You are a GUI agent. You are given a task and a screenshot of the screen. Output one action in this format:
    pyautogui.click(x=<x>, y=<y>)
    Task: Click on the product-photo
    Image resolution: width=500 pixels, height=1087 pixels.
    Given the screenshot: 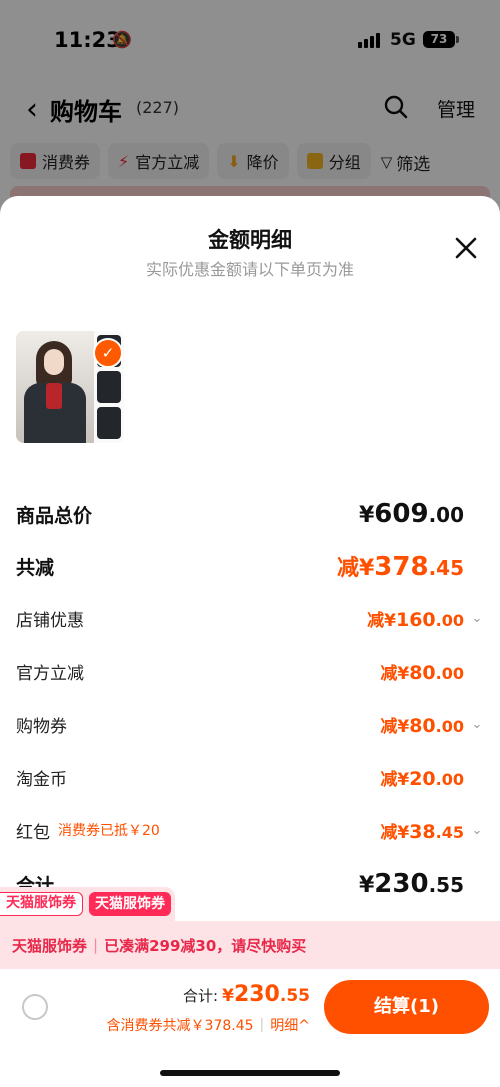 What is the action you would take?
    pyautogui.click(x=55, y=387)
    